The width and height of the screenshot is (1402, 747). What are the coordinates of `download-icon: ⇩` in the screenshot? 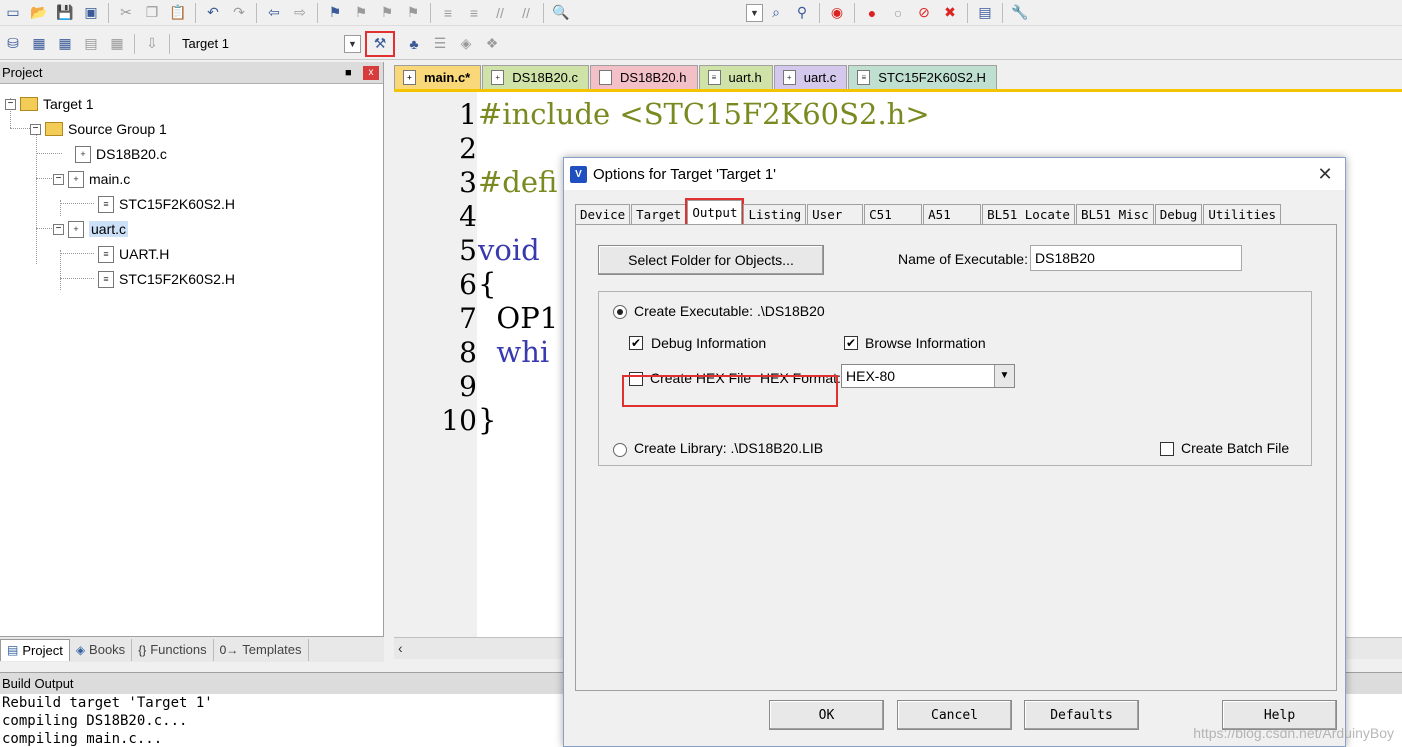 It's located at (152, 44).